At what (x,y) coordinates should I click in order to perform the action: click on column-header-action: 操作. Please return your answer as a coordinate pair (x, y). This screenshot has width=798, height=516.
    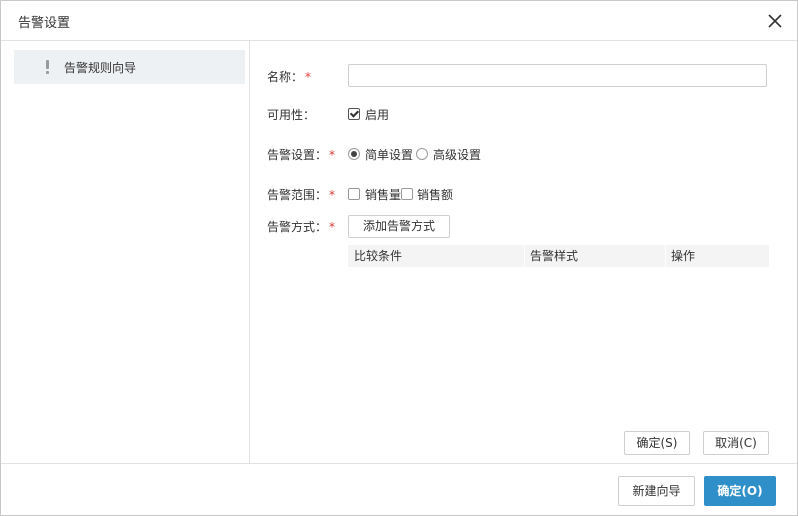
    Looking at the image, I should click on (683, 256).